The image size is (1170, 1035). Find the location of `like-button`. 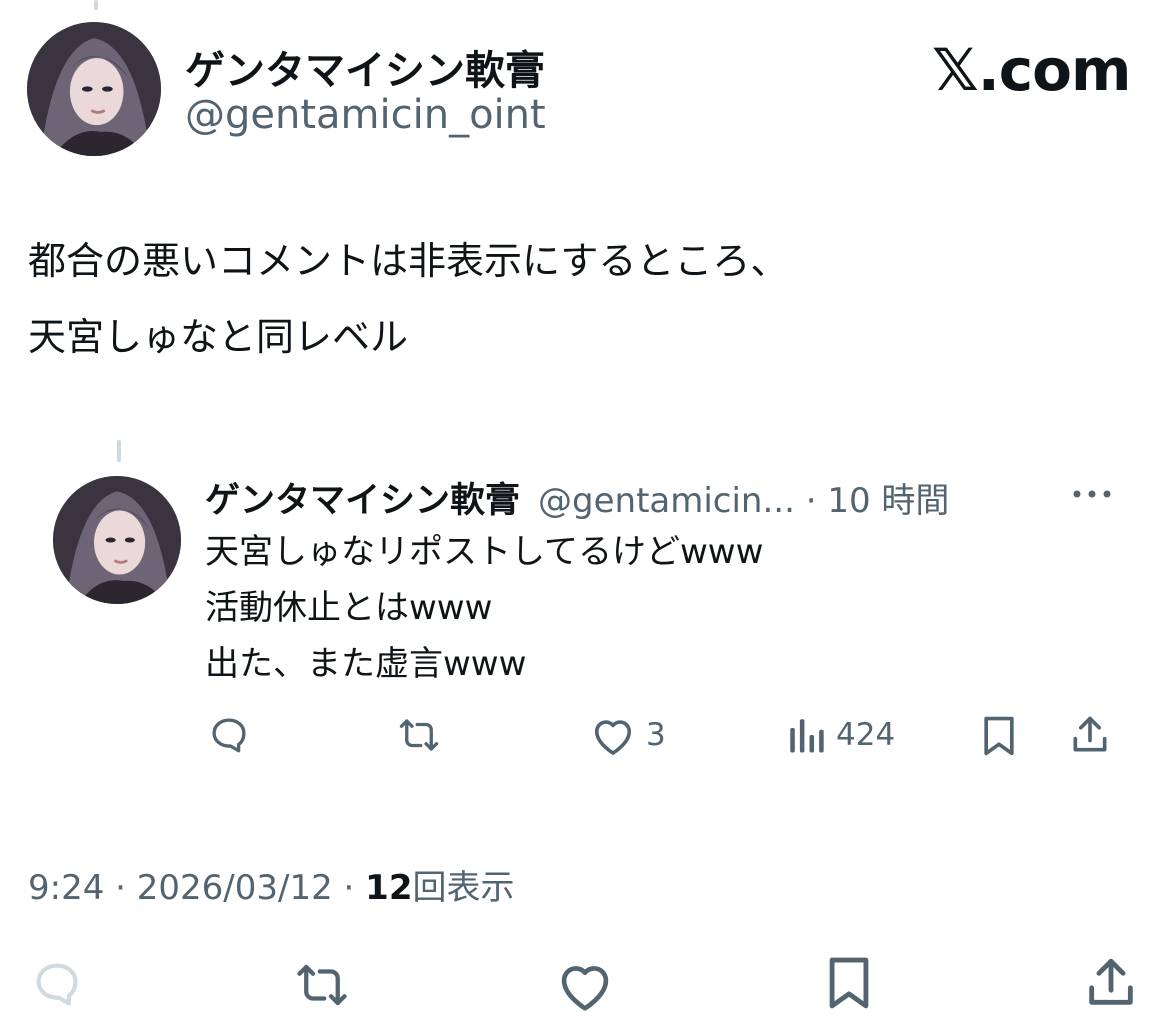

like-button is located at coordinates (585, 985).